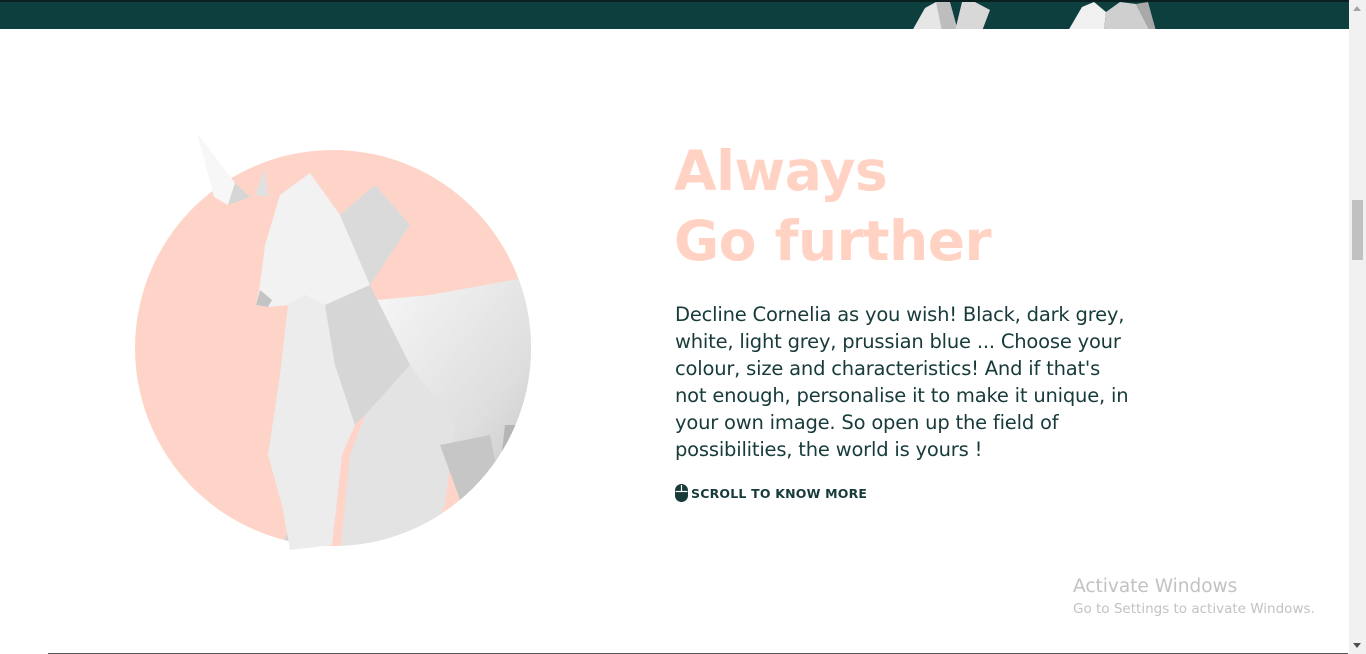 This screenshot has height=654, width=1366. I want to click on watermark-subtitle: Go to Settings to activate Windows., so click(1194, 609).